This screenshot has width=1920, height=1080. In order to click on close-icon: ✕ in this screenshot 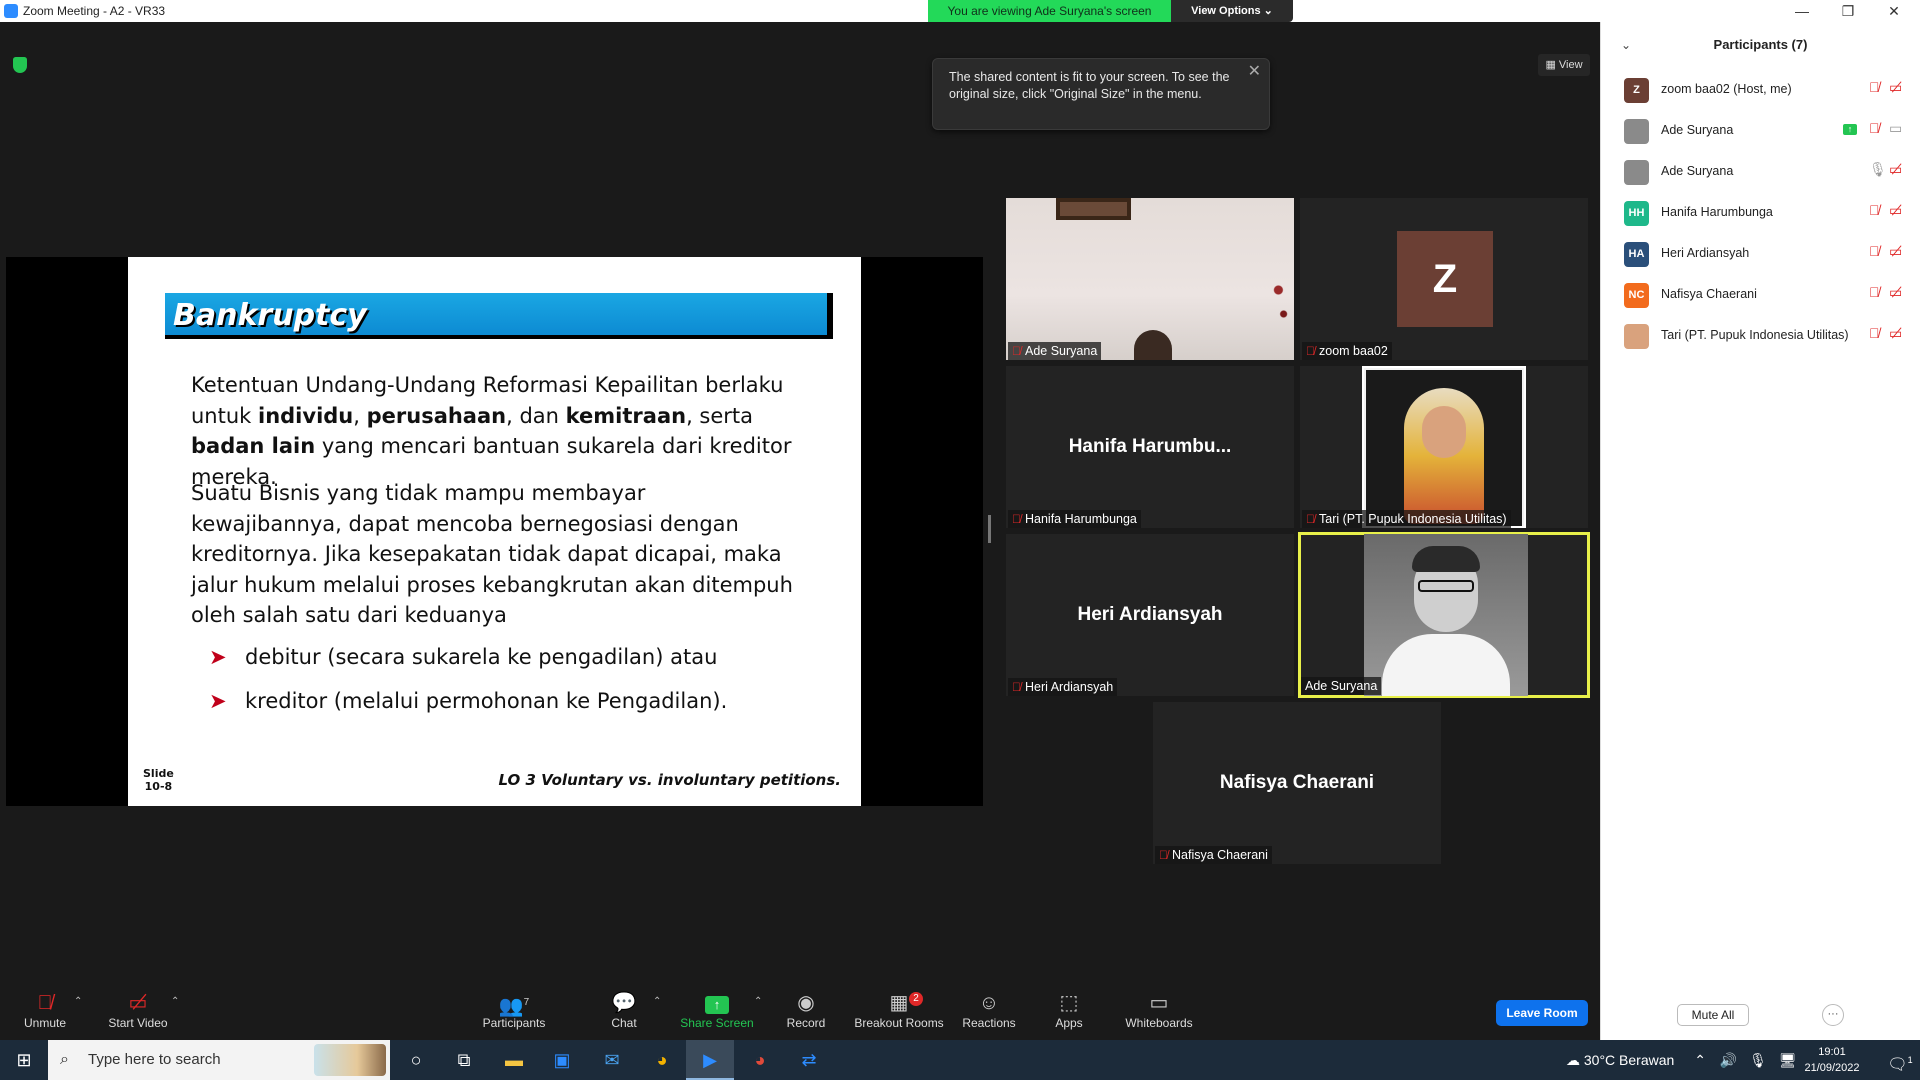, I will do `click(1254, 71)`.